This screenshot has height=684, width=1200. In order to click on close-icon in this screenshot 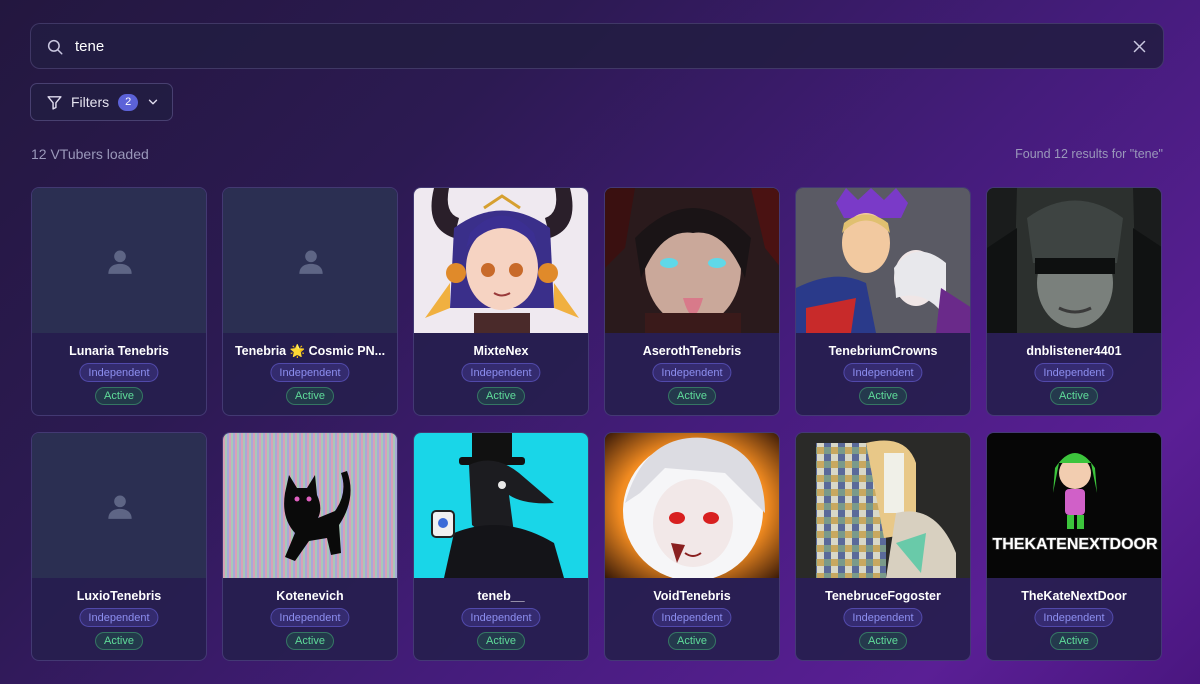, I will do `click(1139, 46)`.